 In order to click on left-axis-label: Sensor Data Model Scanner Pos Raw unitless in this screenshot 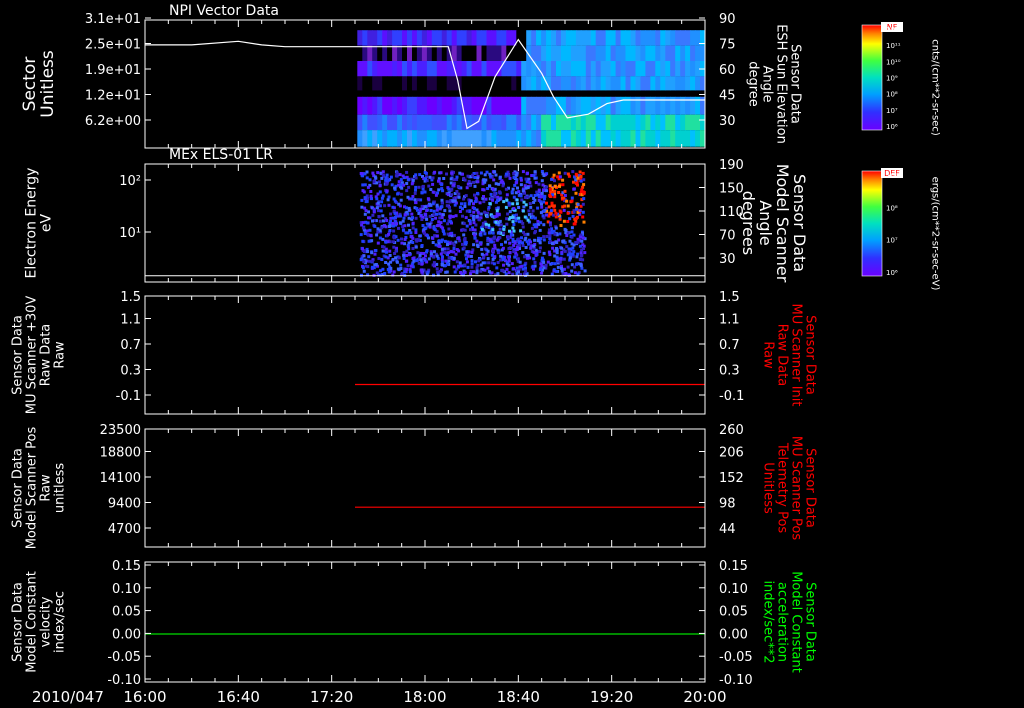, I will do `click(39, 487)`.